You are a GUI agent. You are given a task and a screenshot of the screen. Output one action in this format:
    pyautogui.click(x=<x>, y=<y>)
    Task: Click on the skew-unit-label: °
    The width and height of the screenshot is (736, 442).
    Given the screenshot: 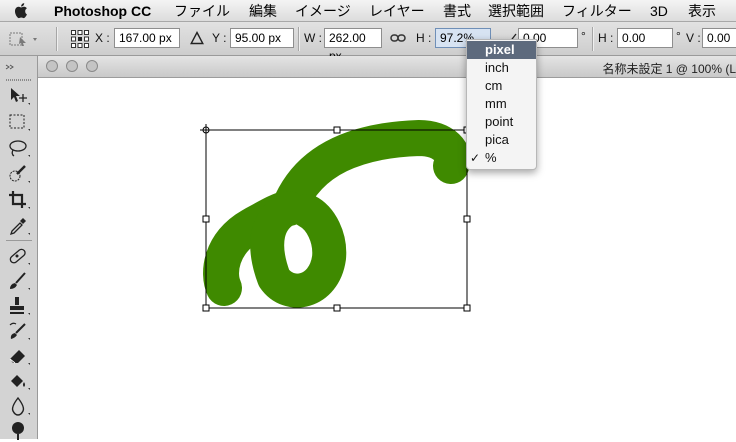 What is the action you would take?
    pyautogui.click(x=678, y=36)
    